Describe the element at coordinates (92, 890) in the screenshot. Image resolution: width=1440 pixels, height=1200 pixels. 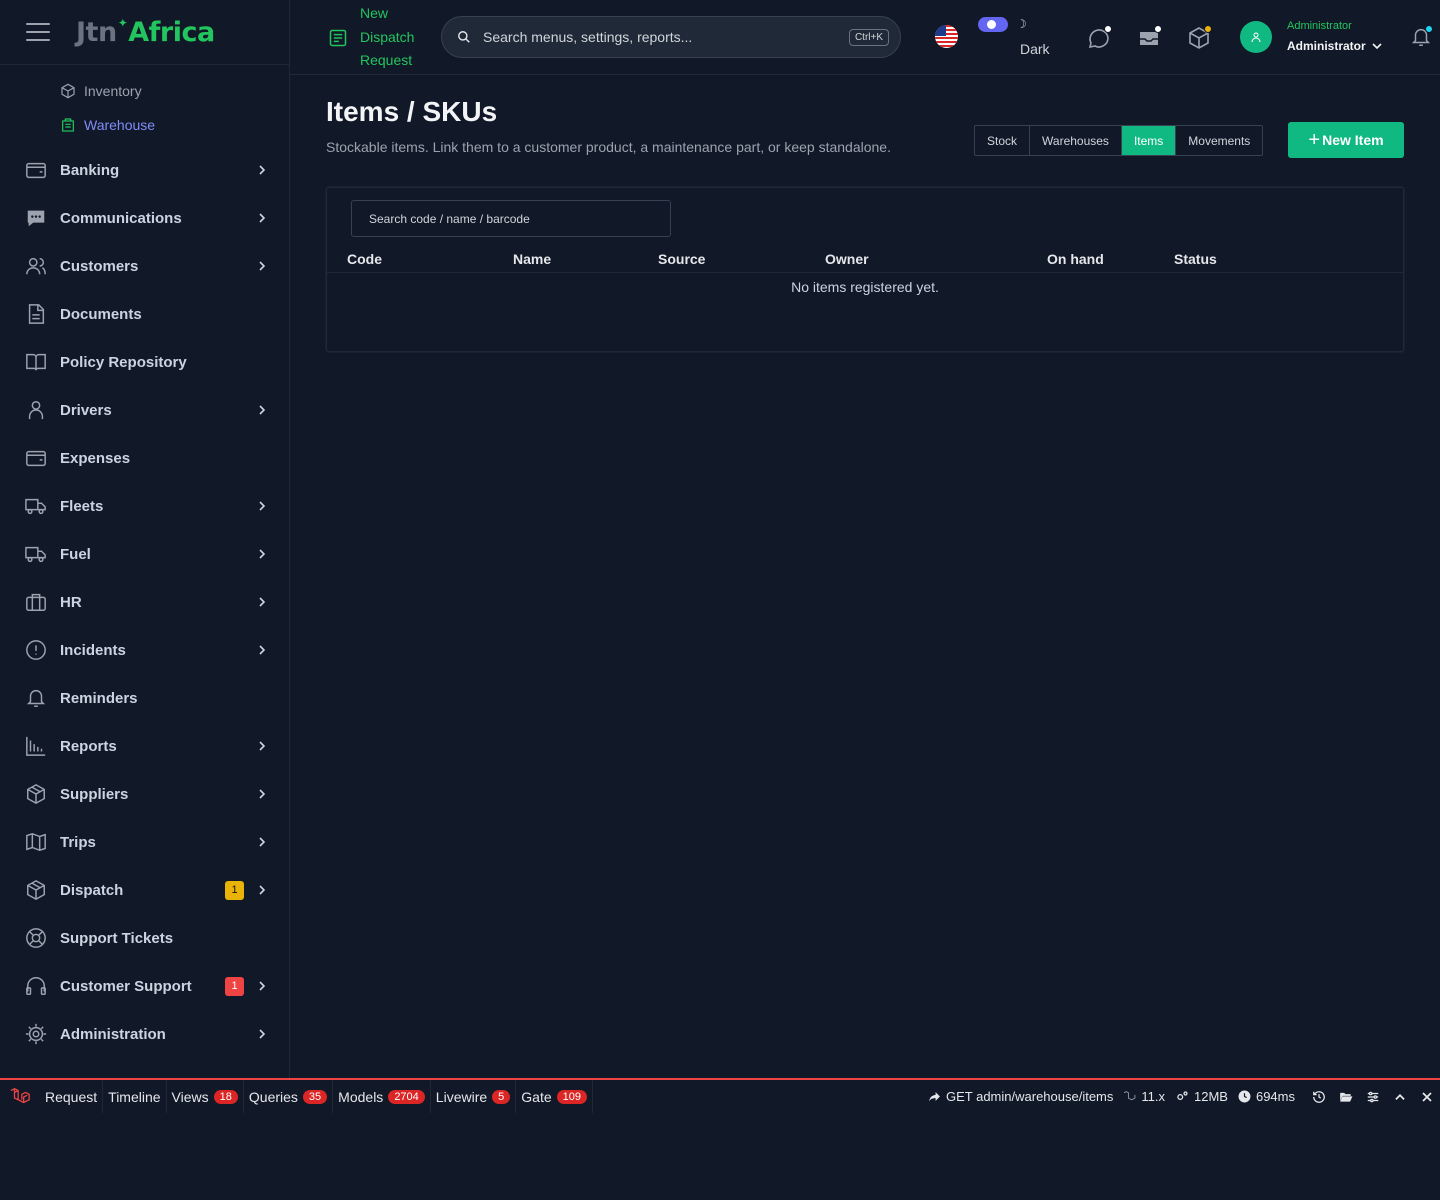
I see `sidebar-item-label: Dispatch` at that location.